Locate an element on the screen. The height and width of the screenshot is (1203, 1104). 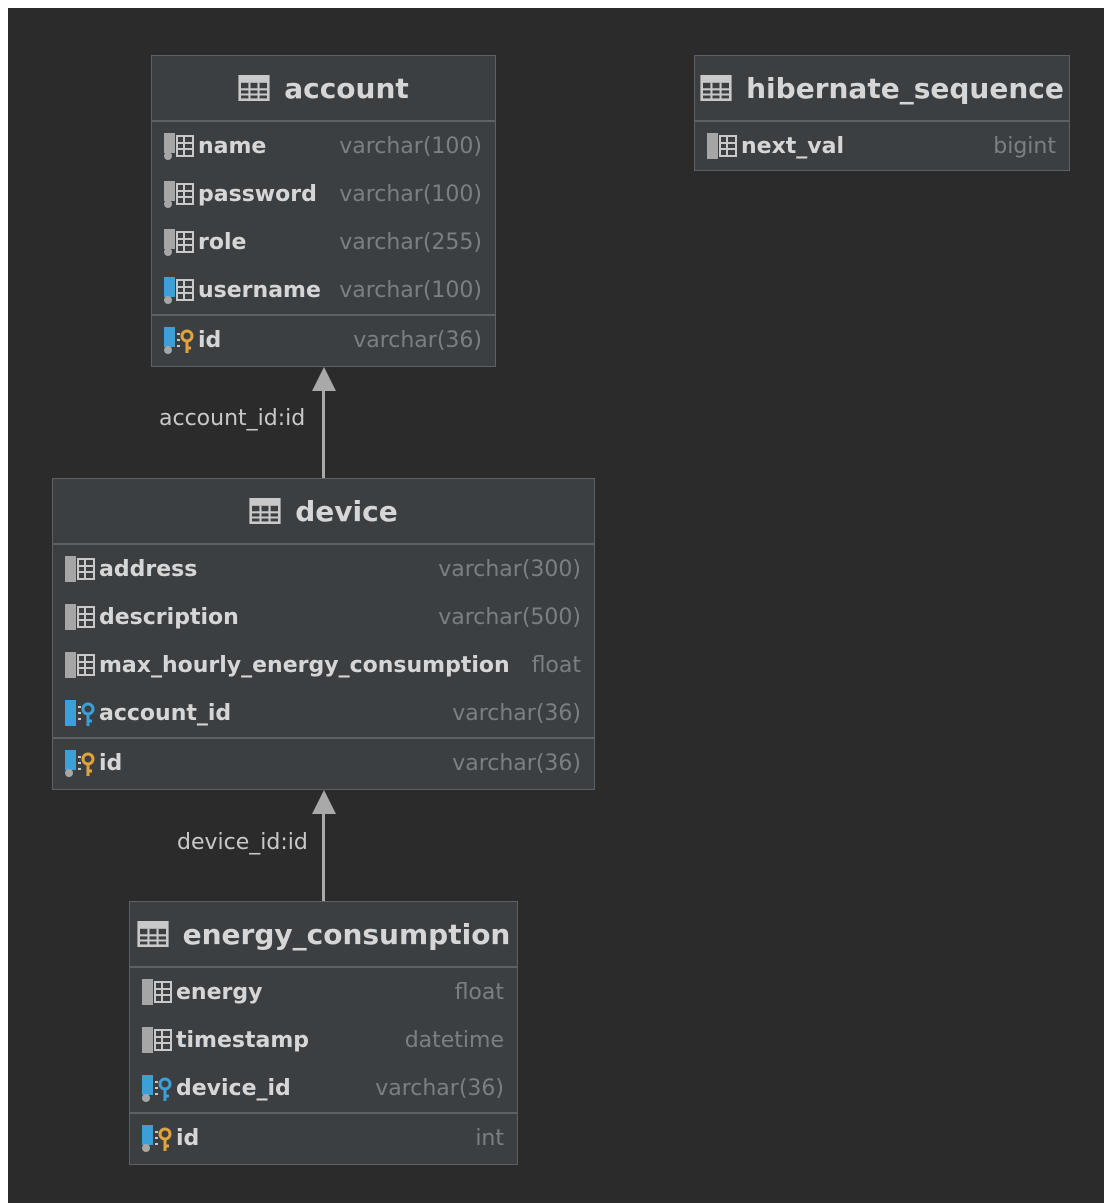
column-name: timestamp is located at coordinates (243, 1040).